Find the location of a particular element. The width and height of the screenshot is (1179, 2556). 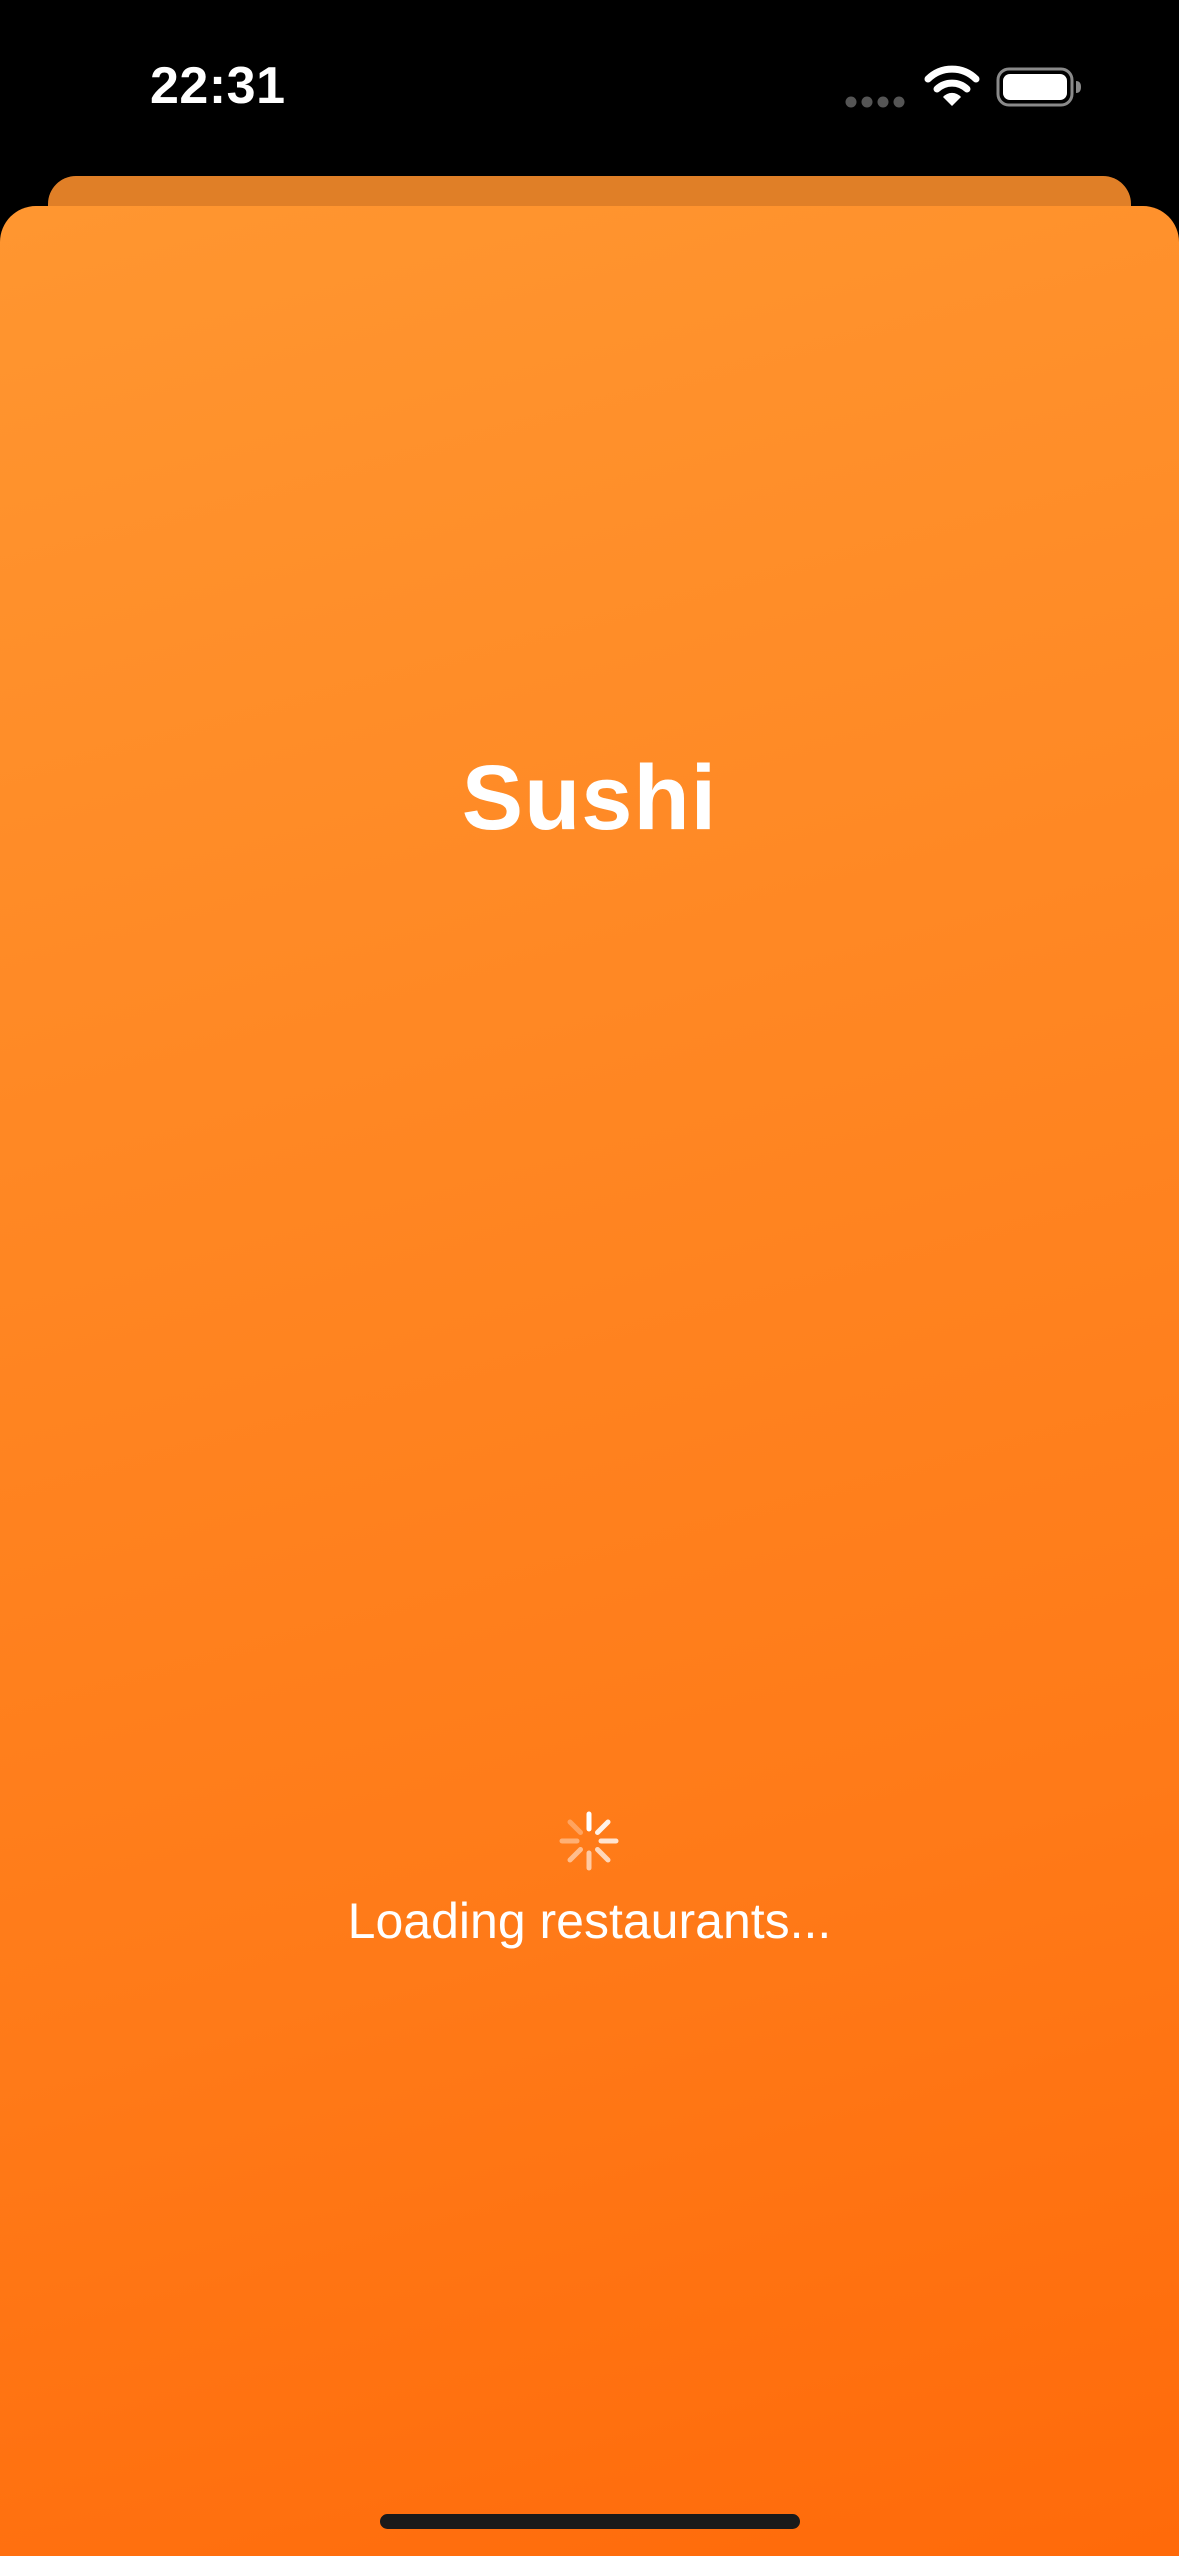

status-bar: 22:31 is located at coordinates (589, 87).